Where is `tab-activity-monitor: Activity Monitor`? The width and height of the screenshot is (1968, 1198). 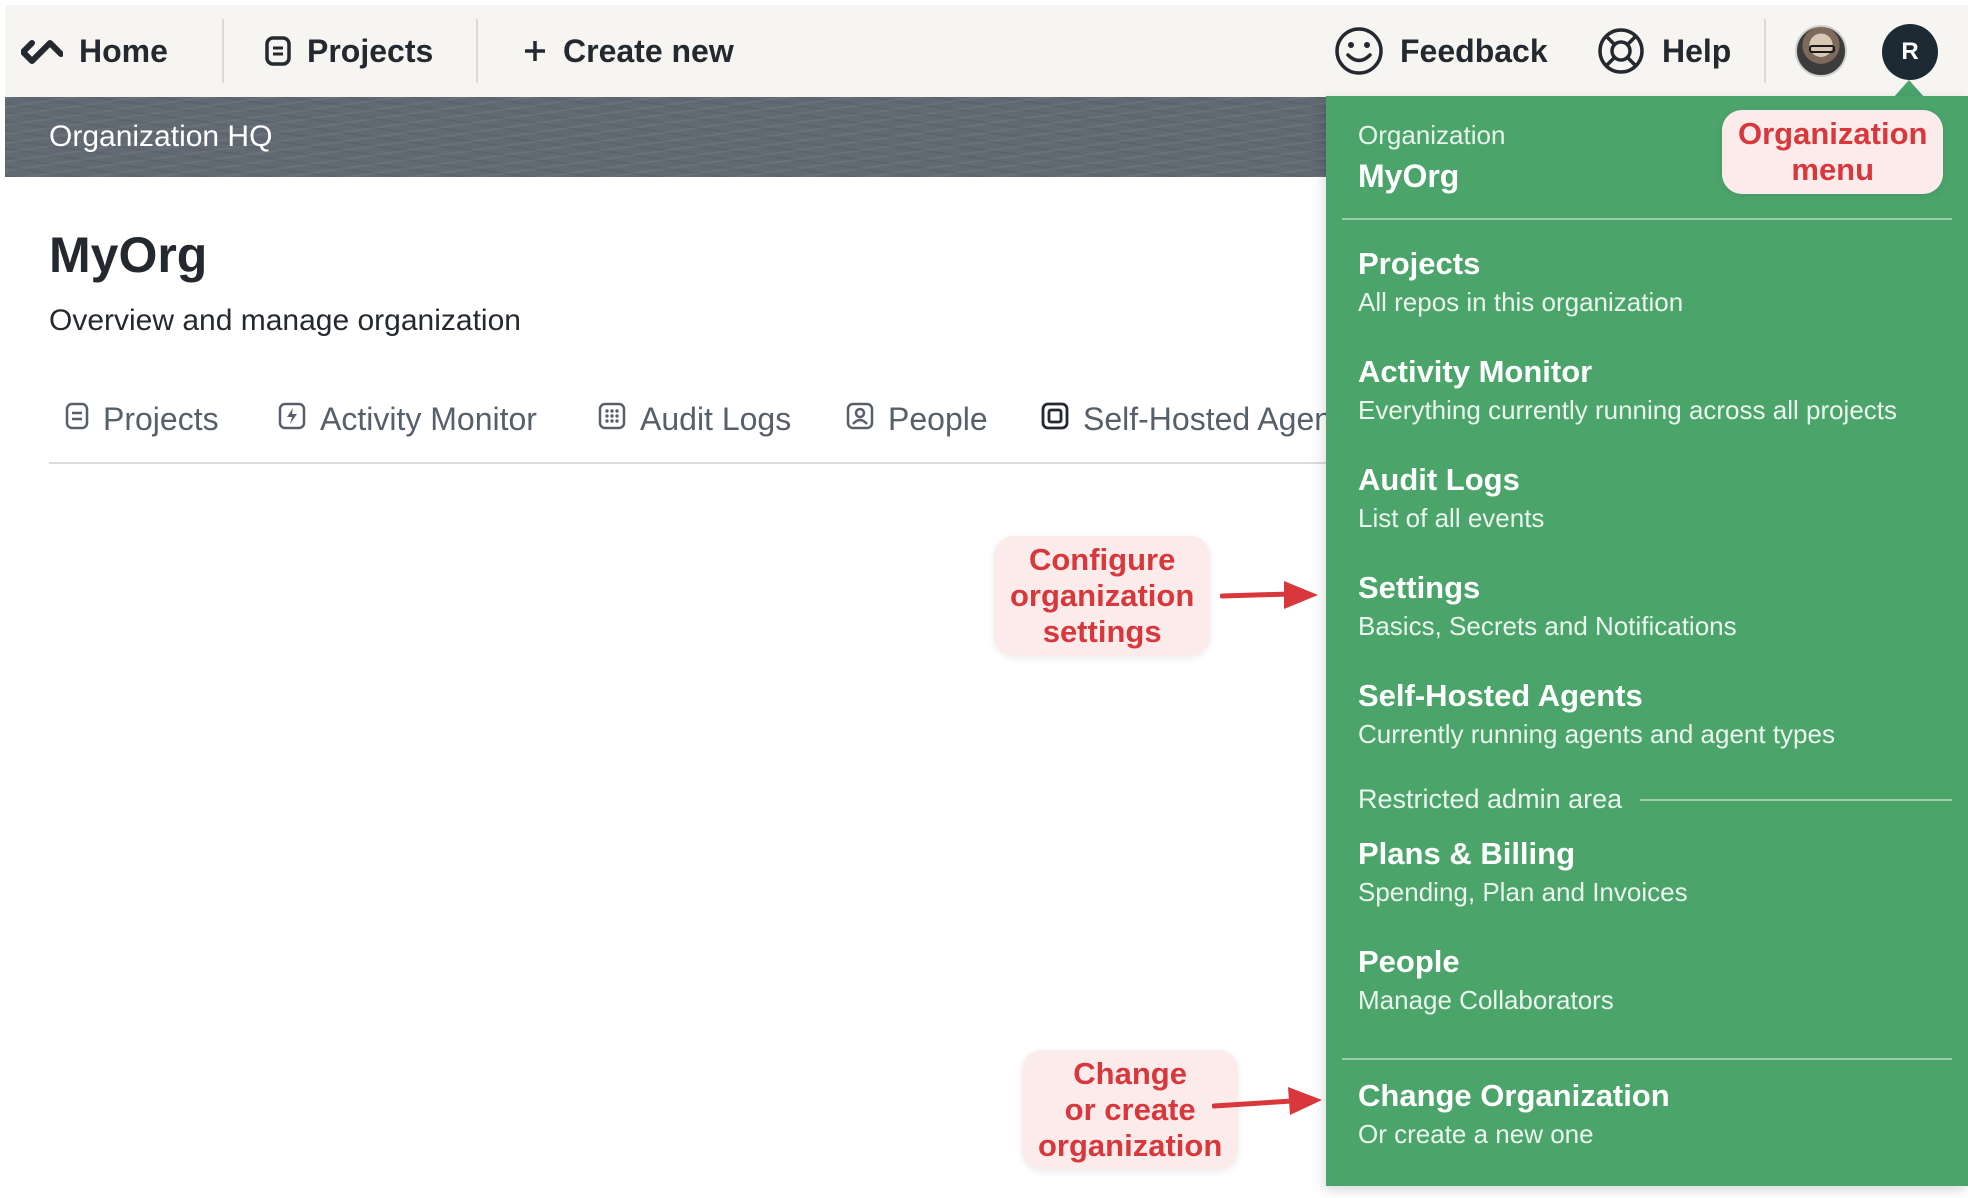 tab-activity-monitor: Activity Monitor is located at coordinates (407, 419).